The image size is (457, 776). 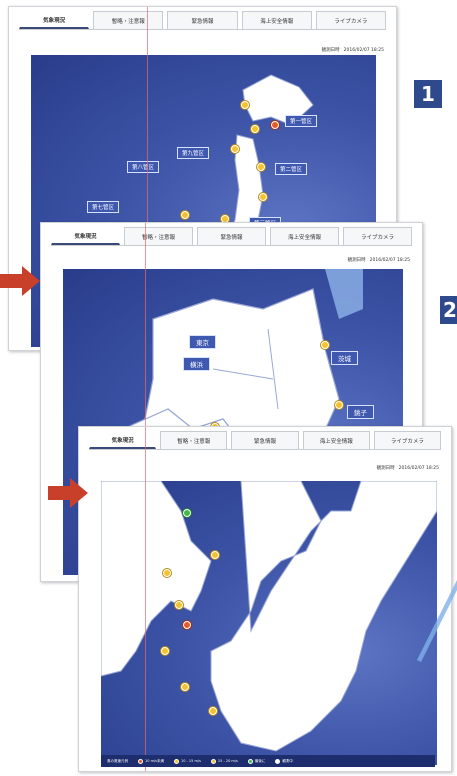 What do you see at coordinates (428, 94) in the screenshot?
I see `step-number-1: 1` at bounding box center [428, 94].